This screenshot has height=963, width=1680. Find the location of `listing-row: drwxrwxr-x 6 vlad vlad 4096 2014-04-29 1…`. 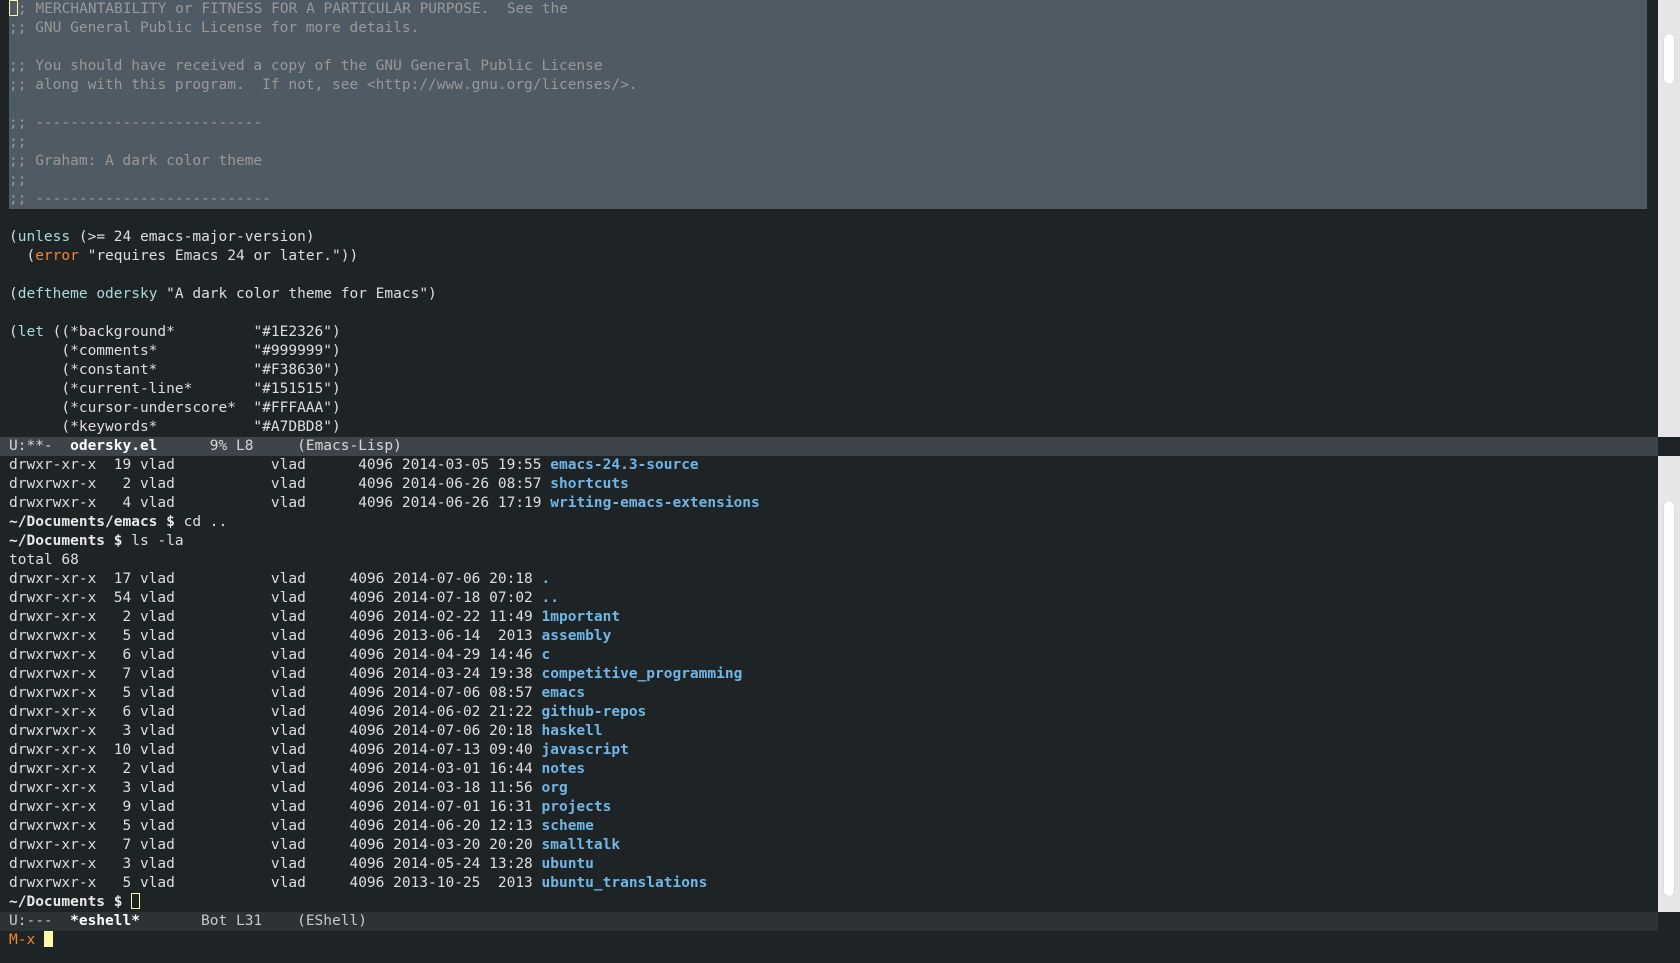

listing-row: drwxrwxr-x 6 vlad vlad 4096 2014-04-29 1… is located at coordinates (840, 655).